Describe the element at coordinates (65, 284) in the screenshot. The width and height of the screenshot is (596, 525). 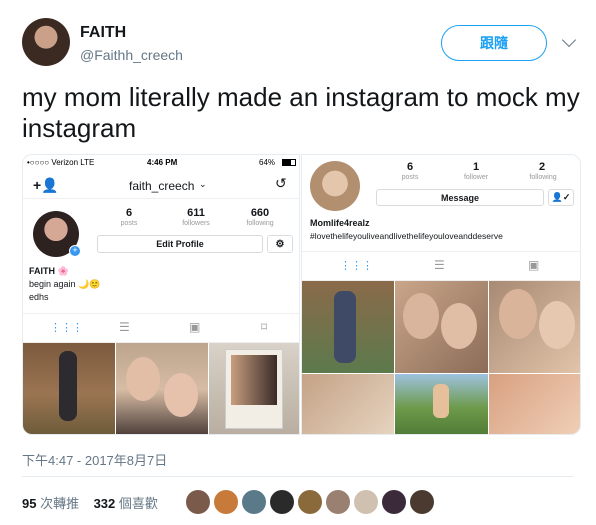
I see `bio-line: begin again 🌙🙂` at that location.